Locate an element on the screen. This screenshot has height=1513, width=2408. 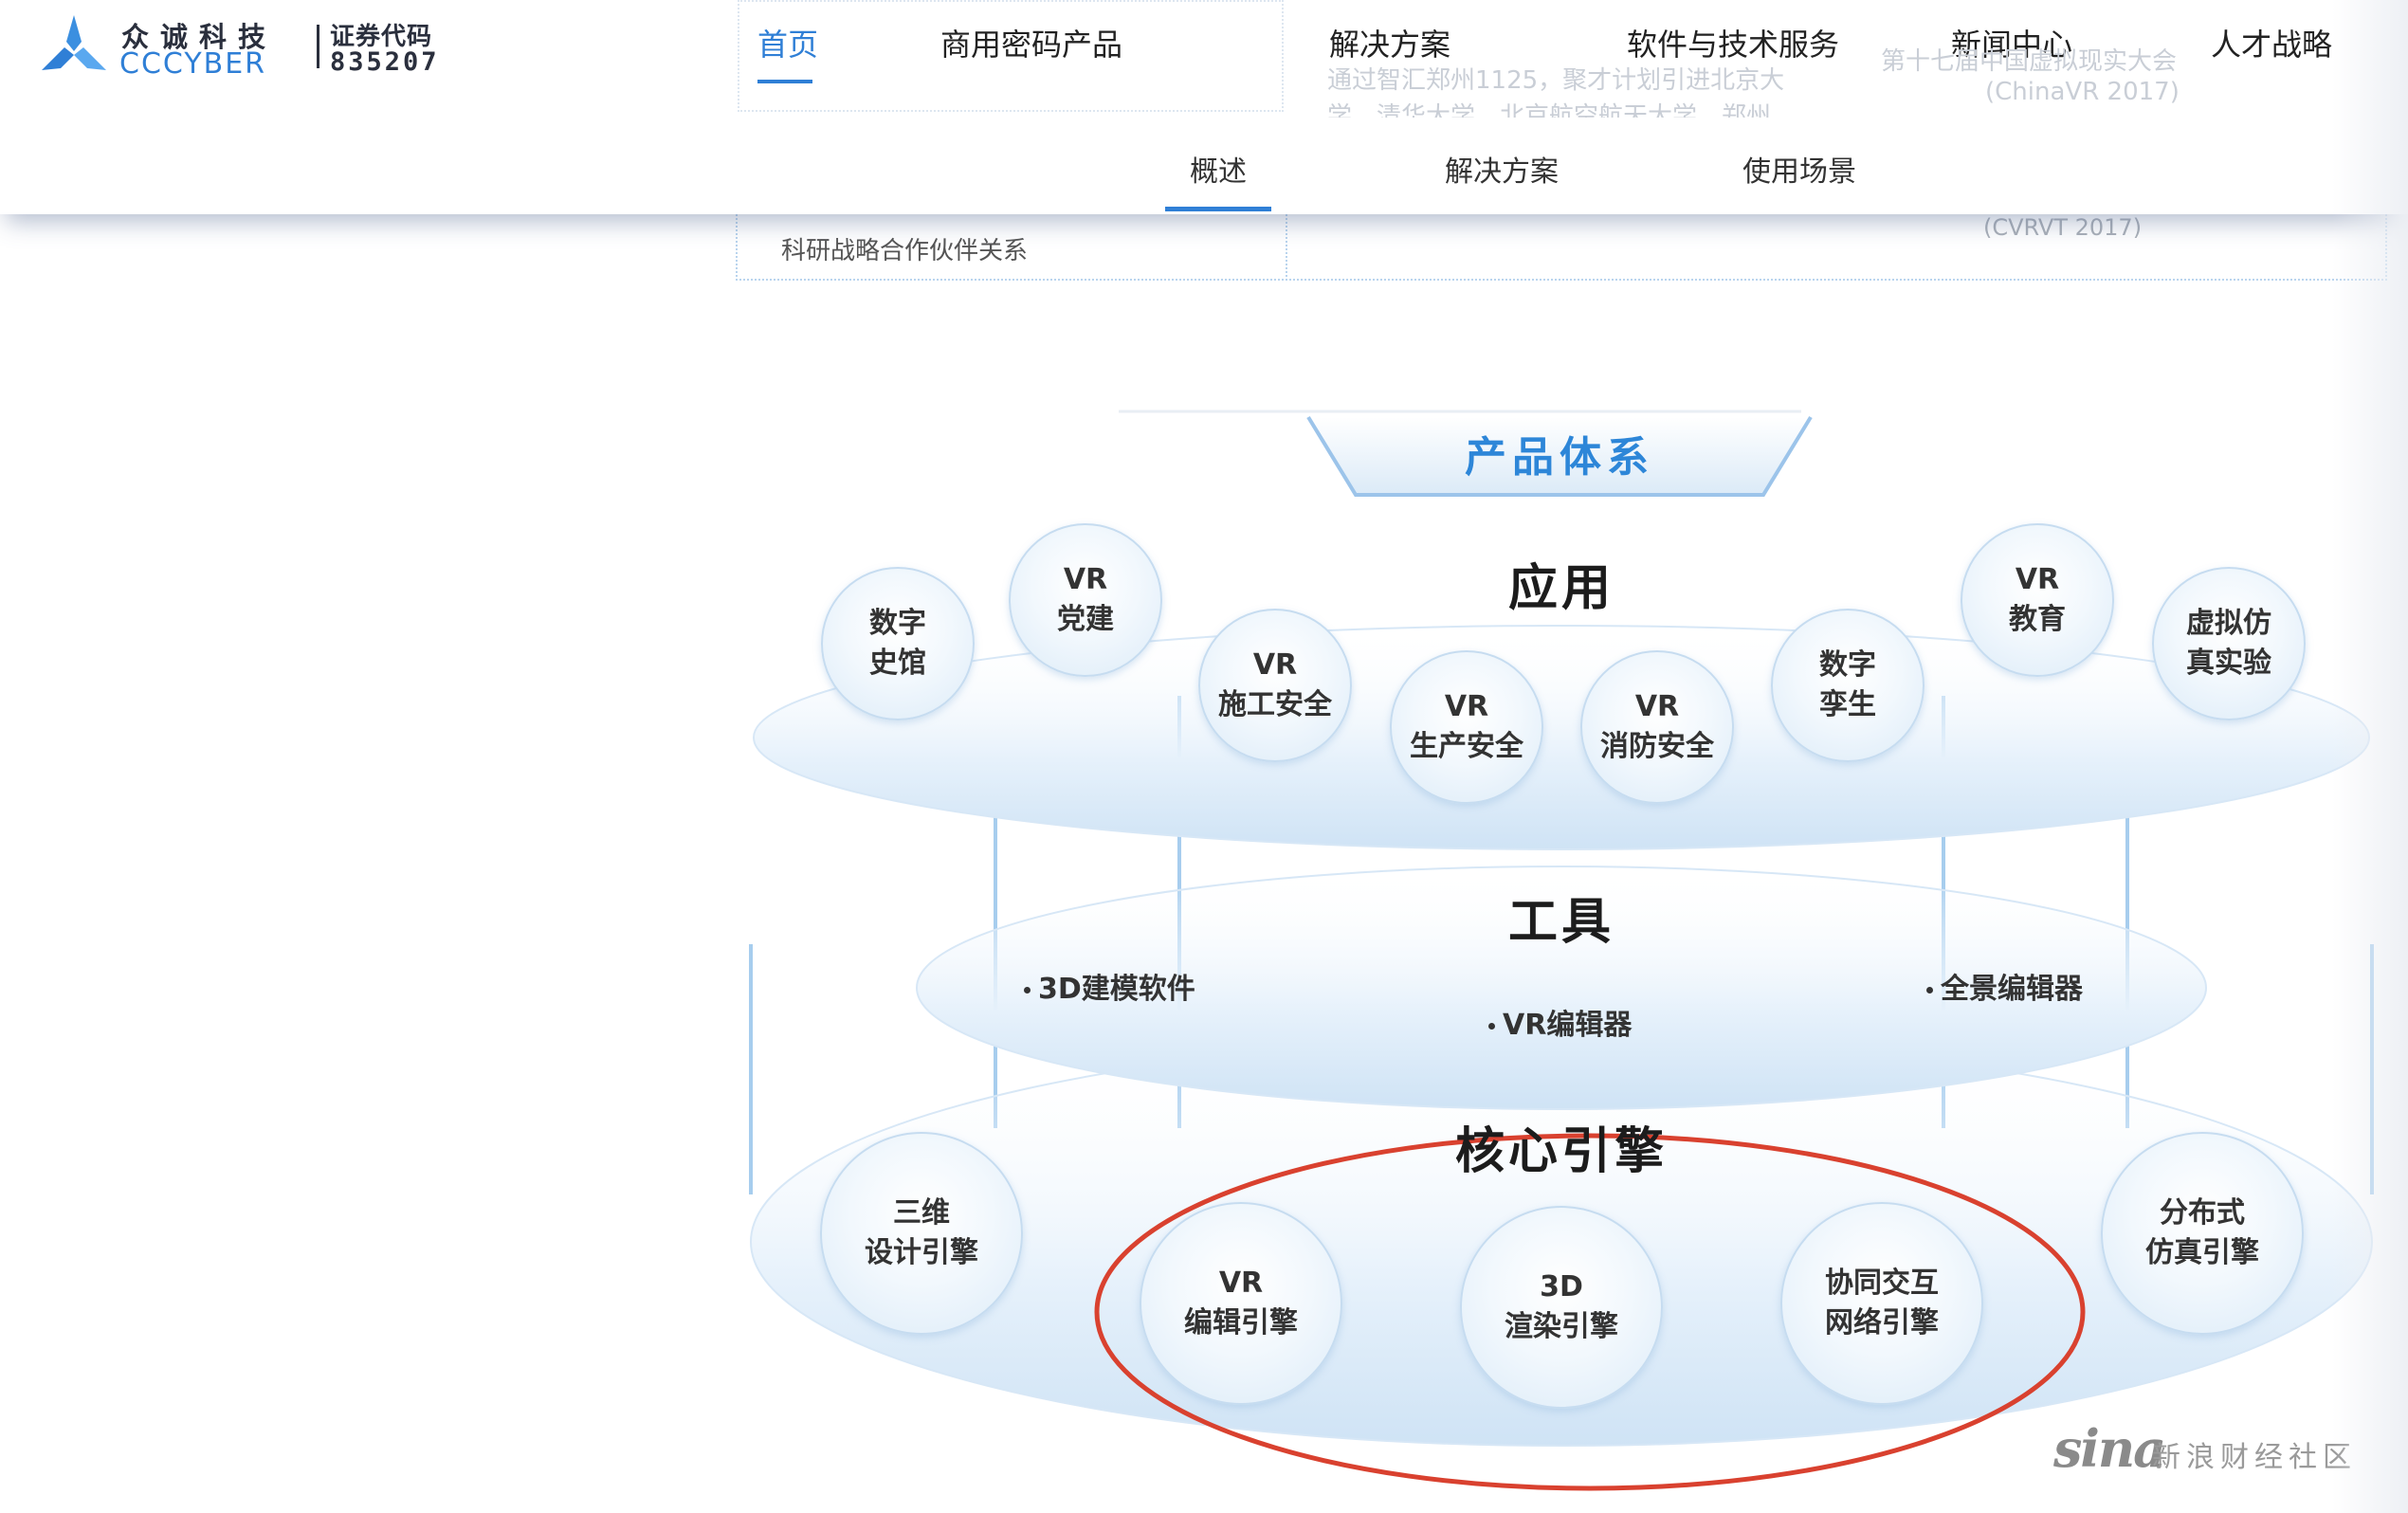
node-line: 分布式 is located at coordinates (2202, 1213).